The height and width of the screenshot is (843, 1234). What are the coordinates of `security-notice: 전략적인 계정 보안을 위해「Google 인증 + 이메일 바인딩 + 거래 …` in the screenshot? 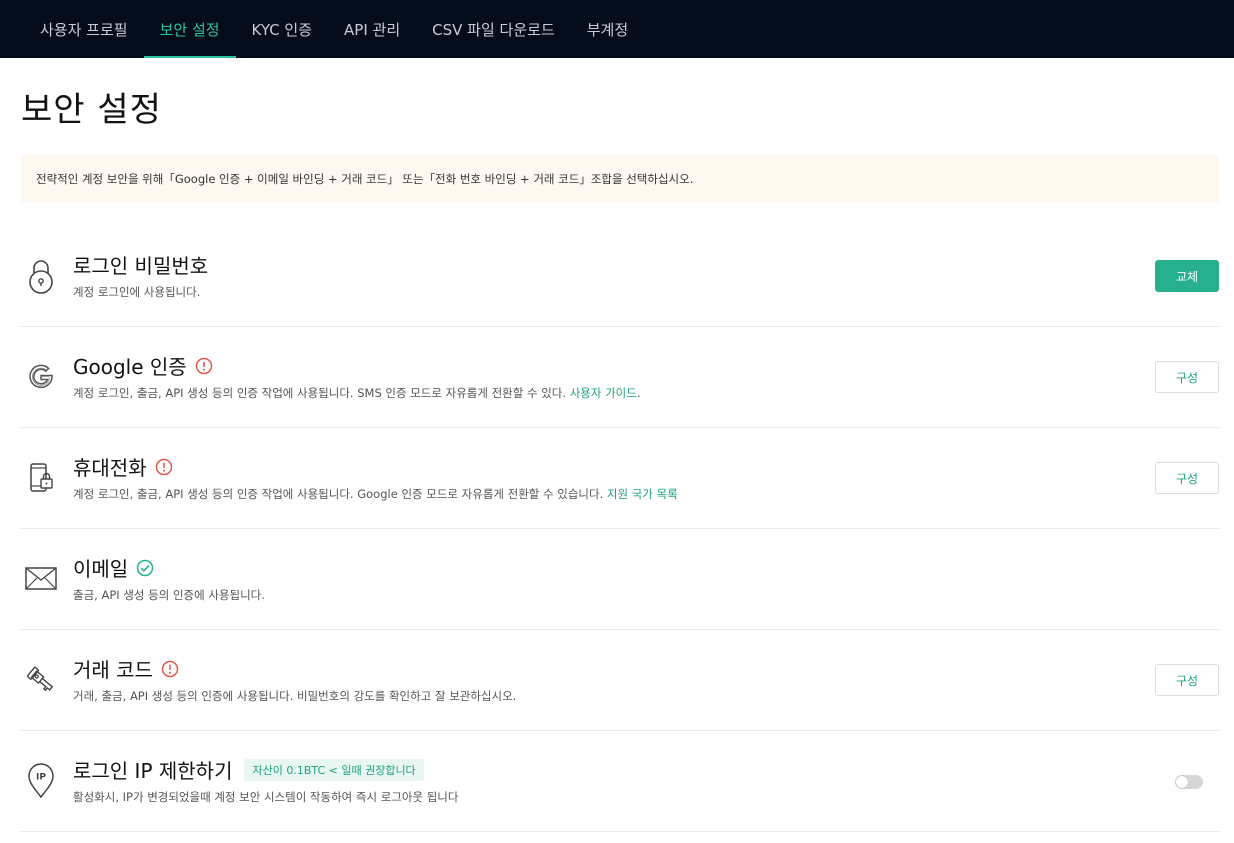 It's located at (620, 178).